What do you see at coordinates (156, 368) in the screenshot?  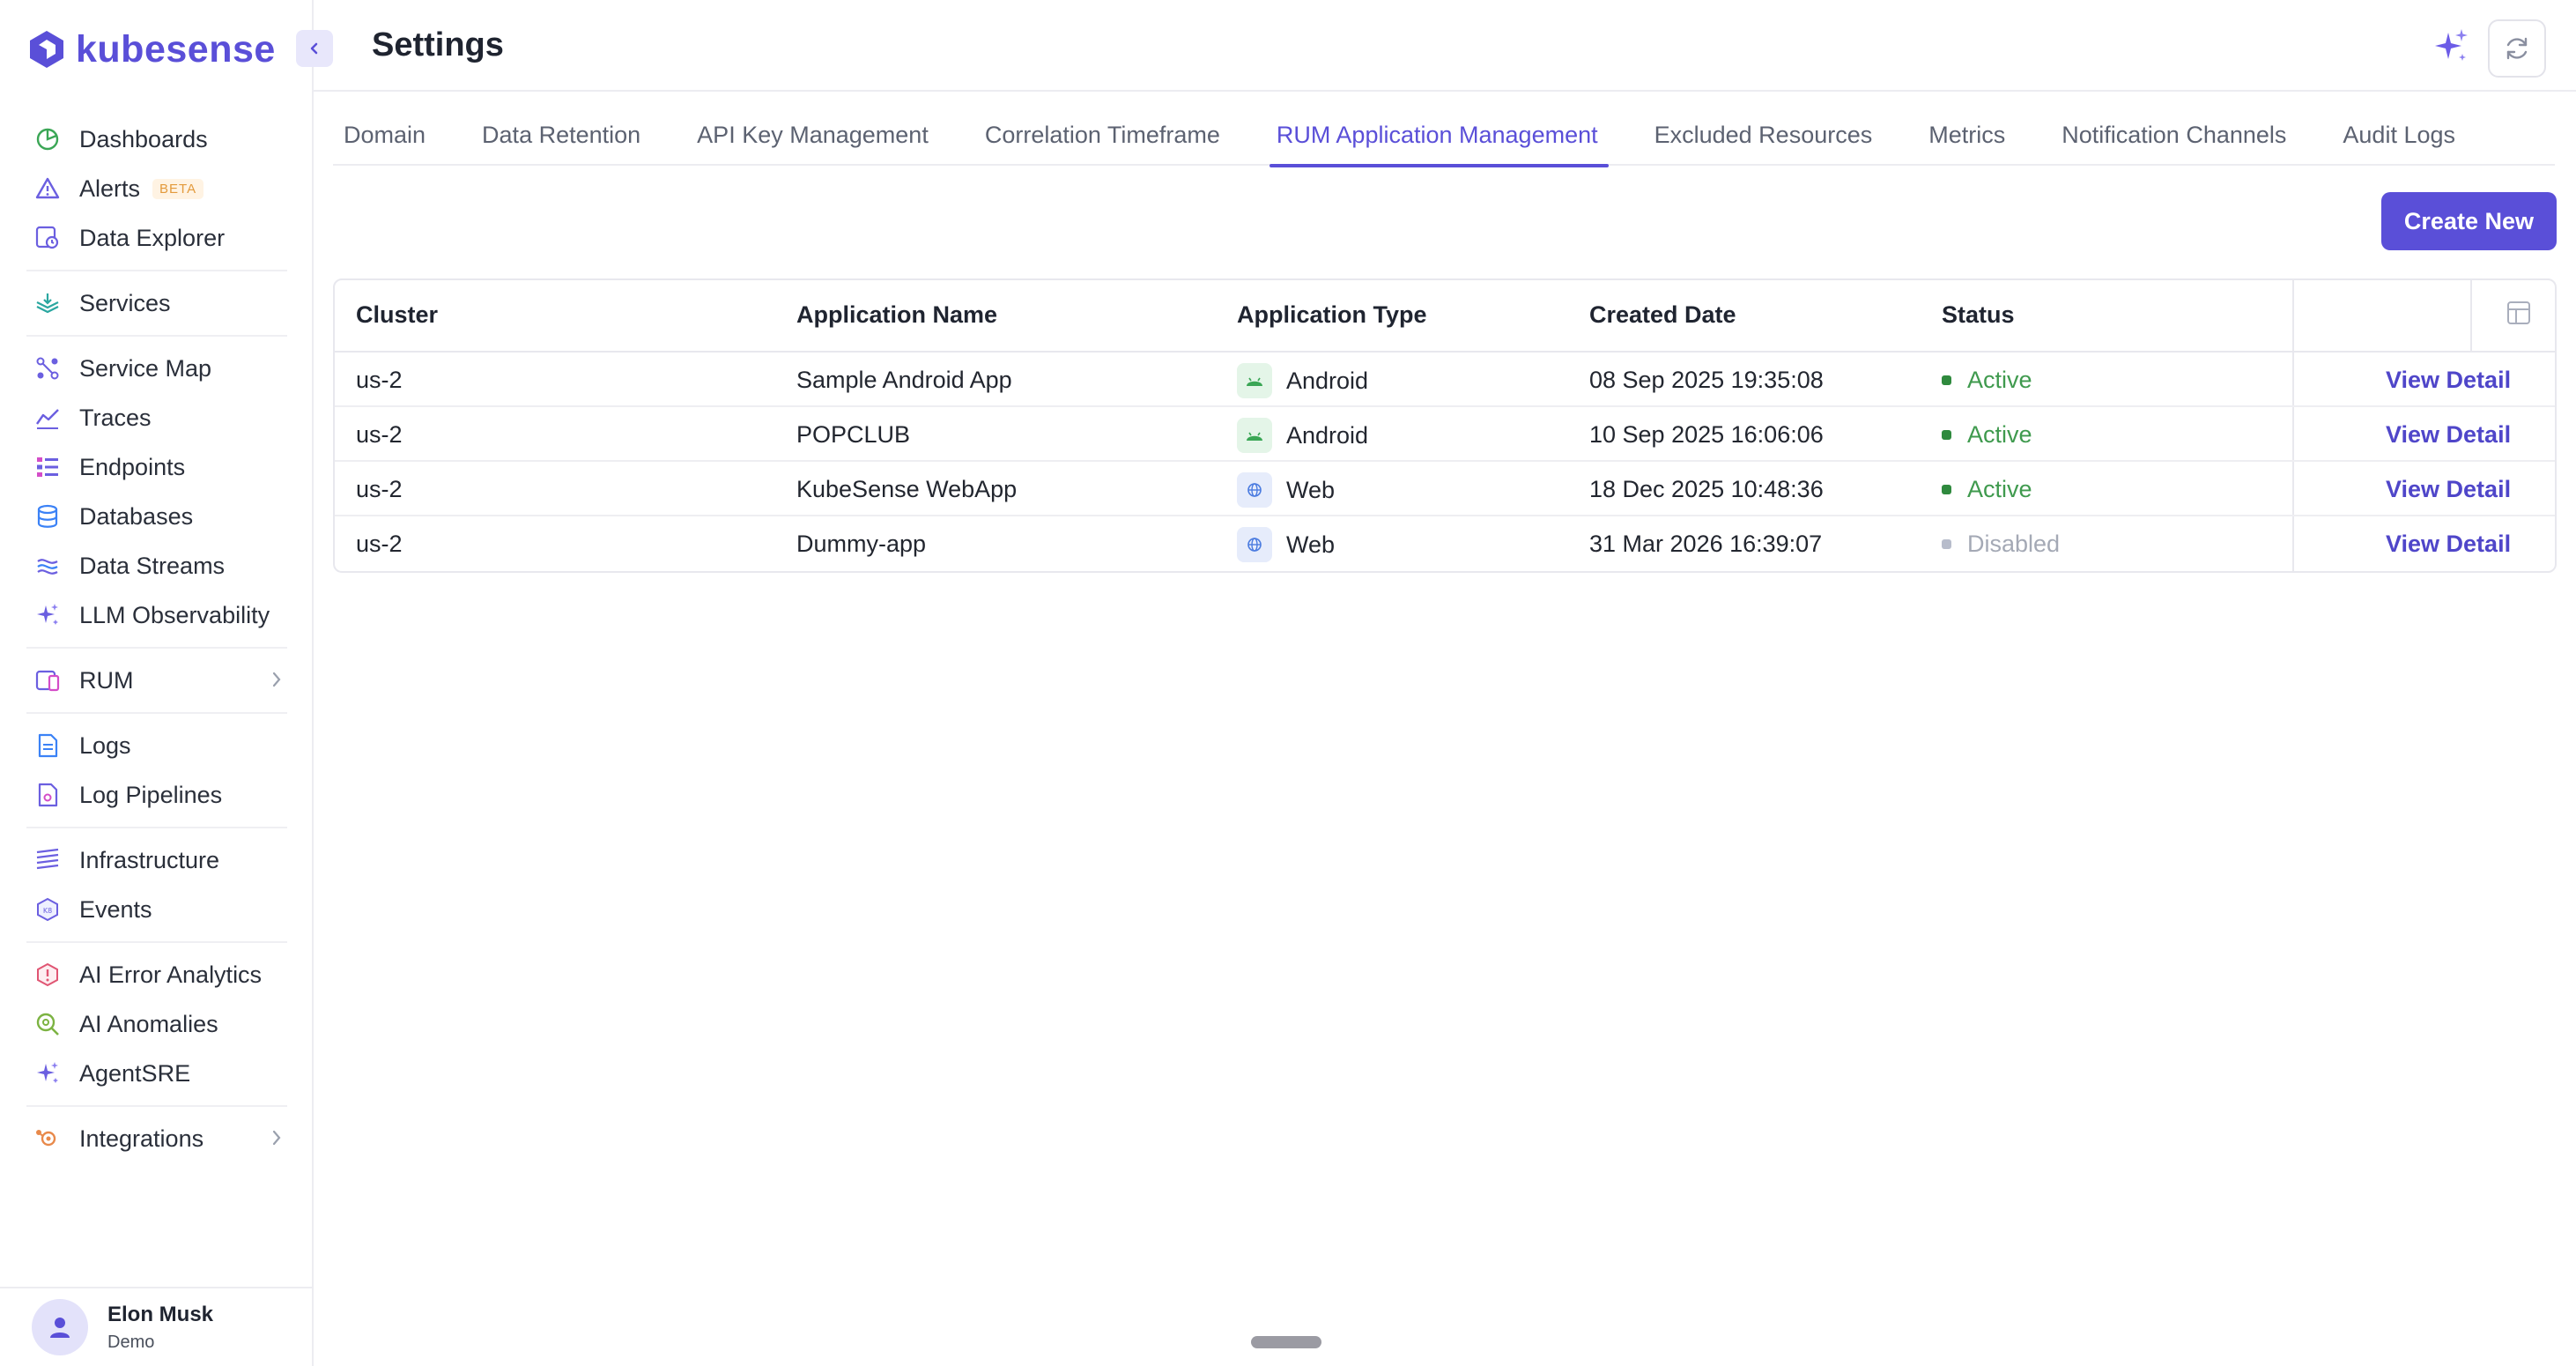 I see `sidebar-item-service-map: Service Map` at bounding box center [156, 368].